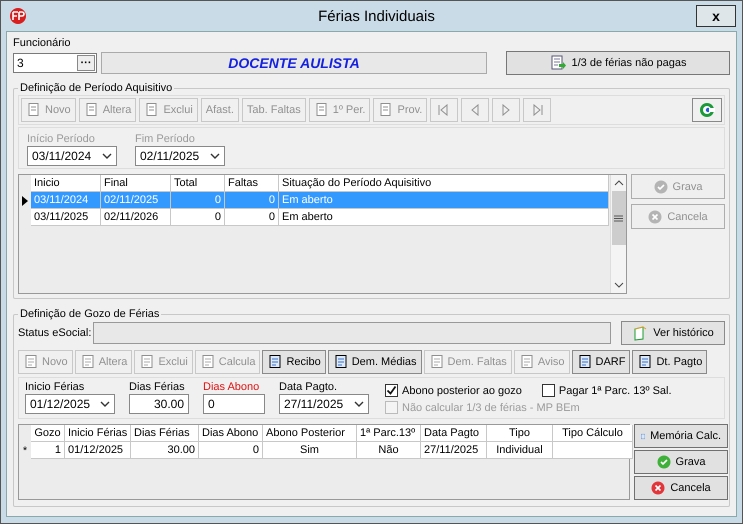 This screenshot has width=743, height=524. Describe the element at coordinates (389, 433) in the screenshot. I see `column-header: 1ª Parc.13º` at that location.